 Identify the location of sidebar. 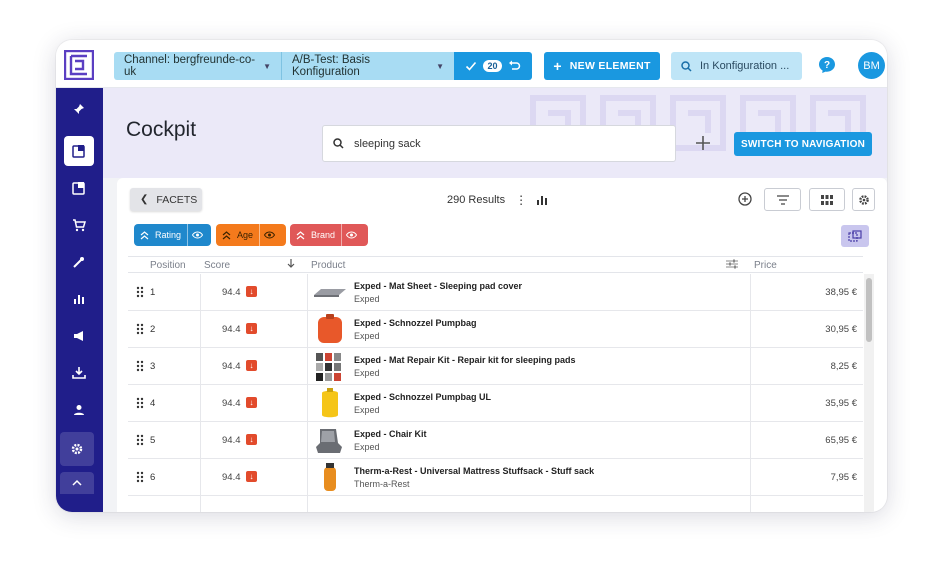
(79, 300).